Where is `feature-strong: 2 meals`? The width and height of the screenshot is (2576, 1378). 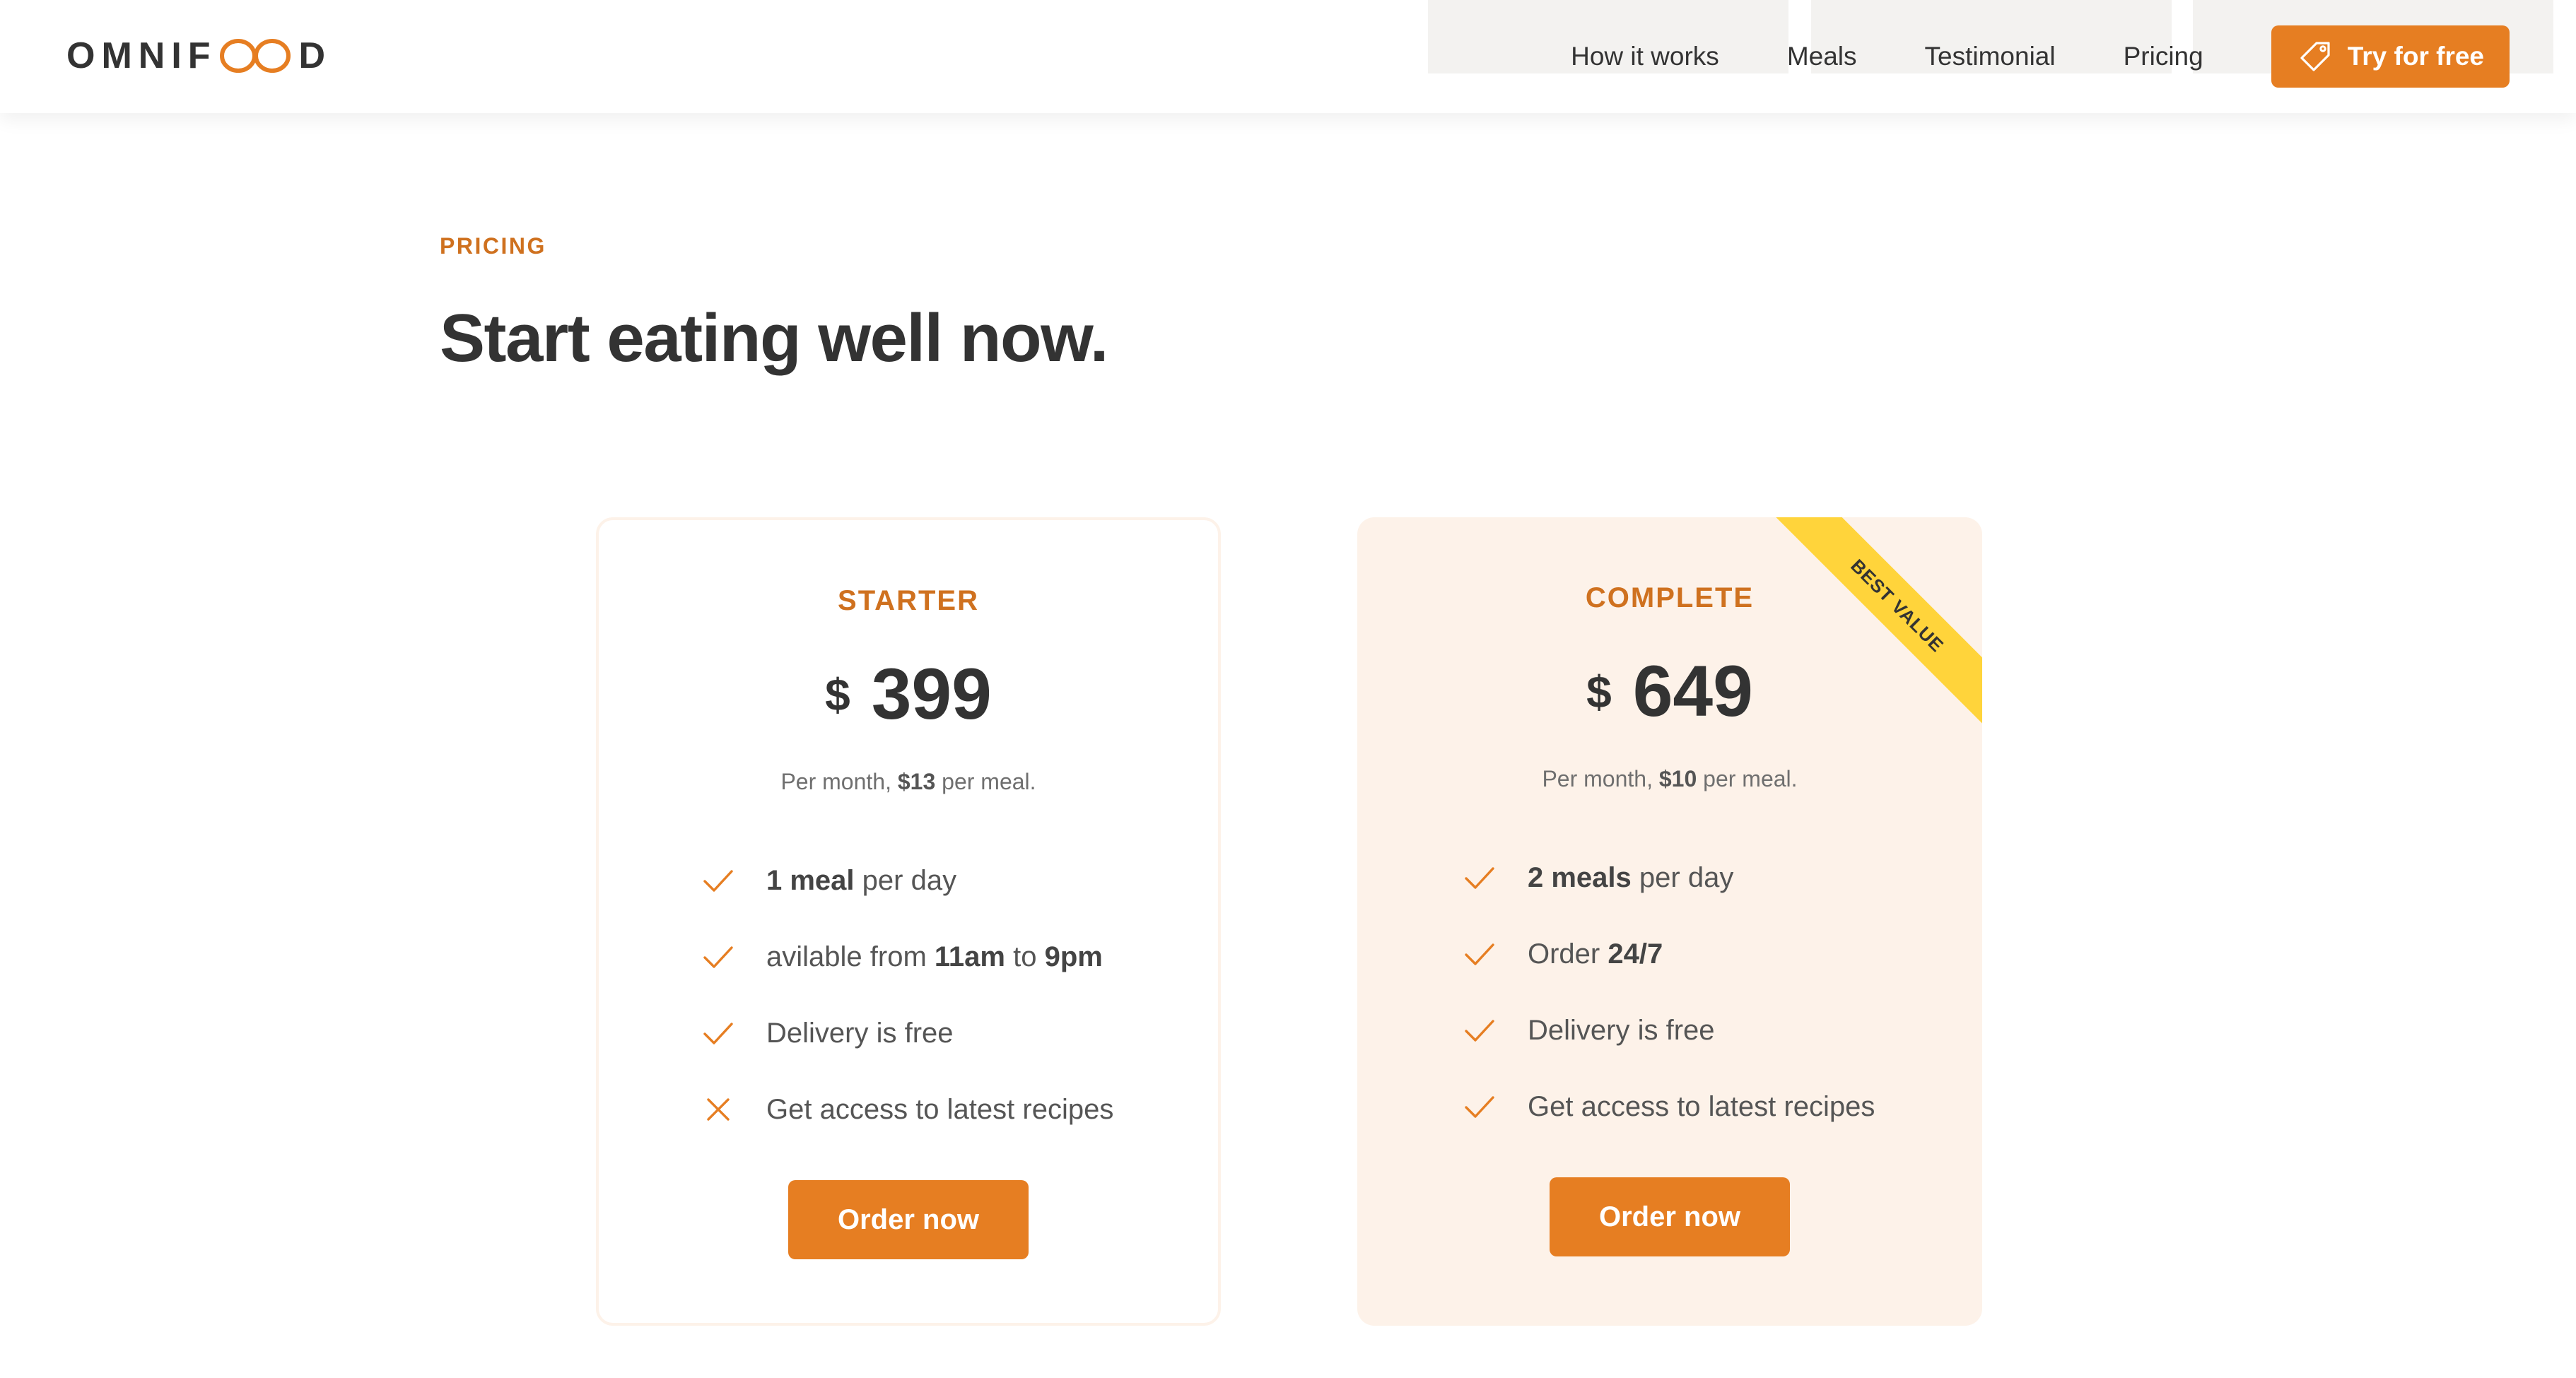
feature-strong: 2 meals is located at coordinates (1580, 877).